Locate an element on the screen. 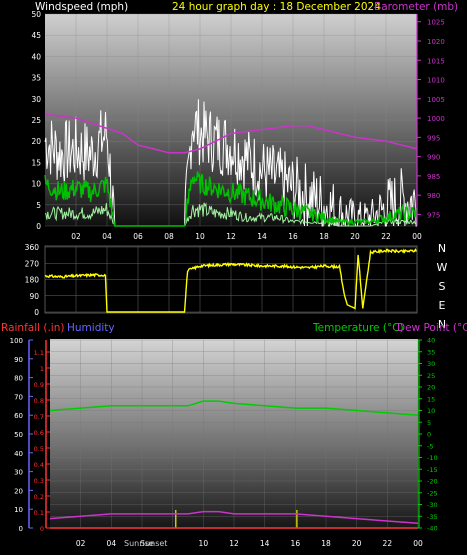  rainfall-tick-label: 0.6 is located at coordinates (39, 433).